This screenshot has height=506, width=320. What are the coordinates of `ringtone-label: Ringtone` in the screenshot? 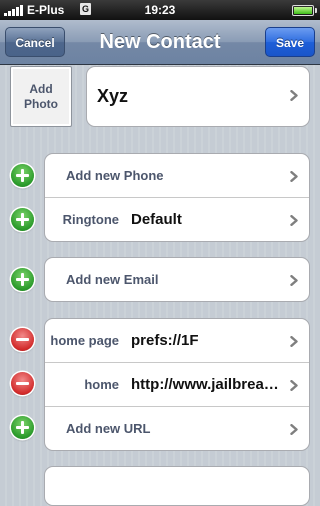 It's located at (90, 219).